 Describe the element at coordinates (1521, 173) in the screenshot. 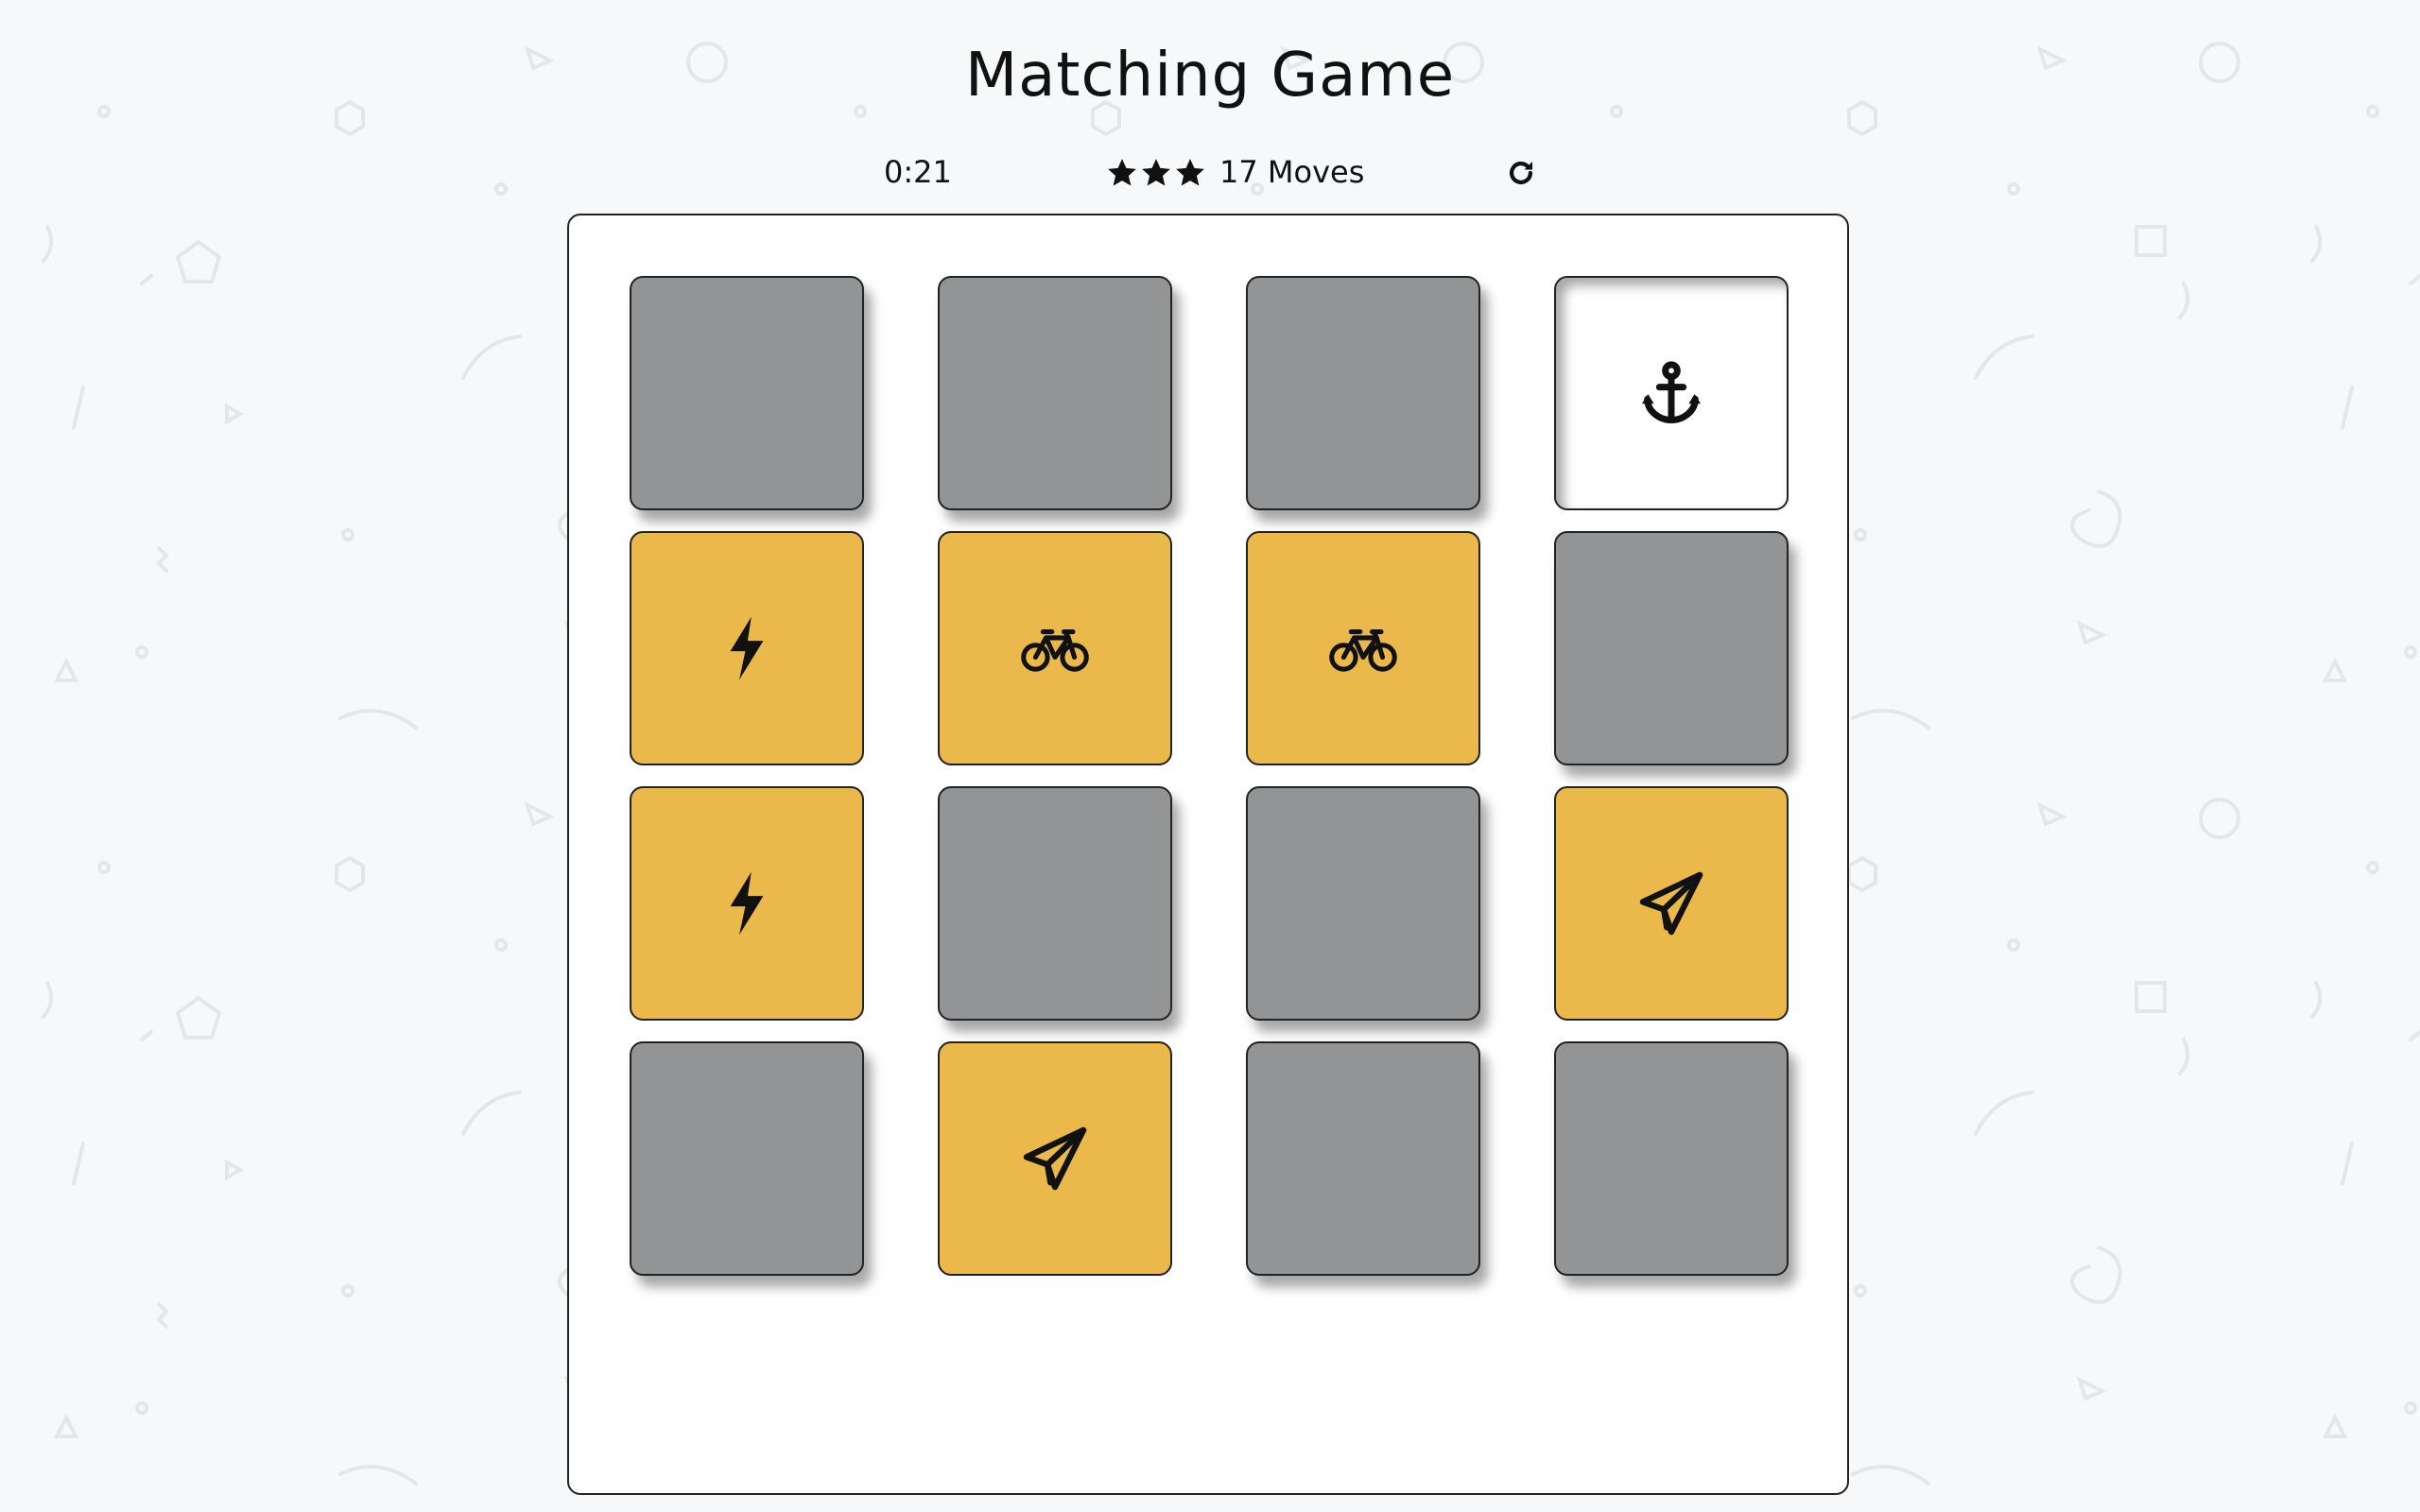

I see `restart-icon` at that location.